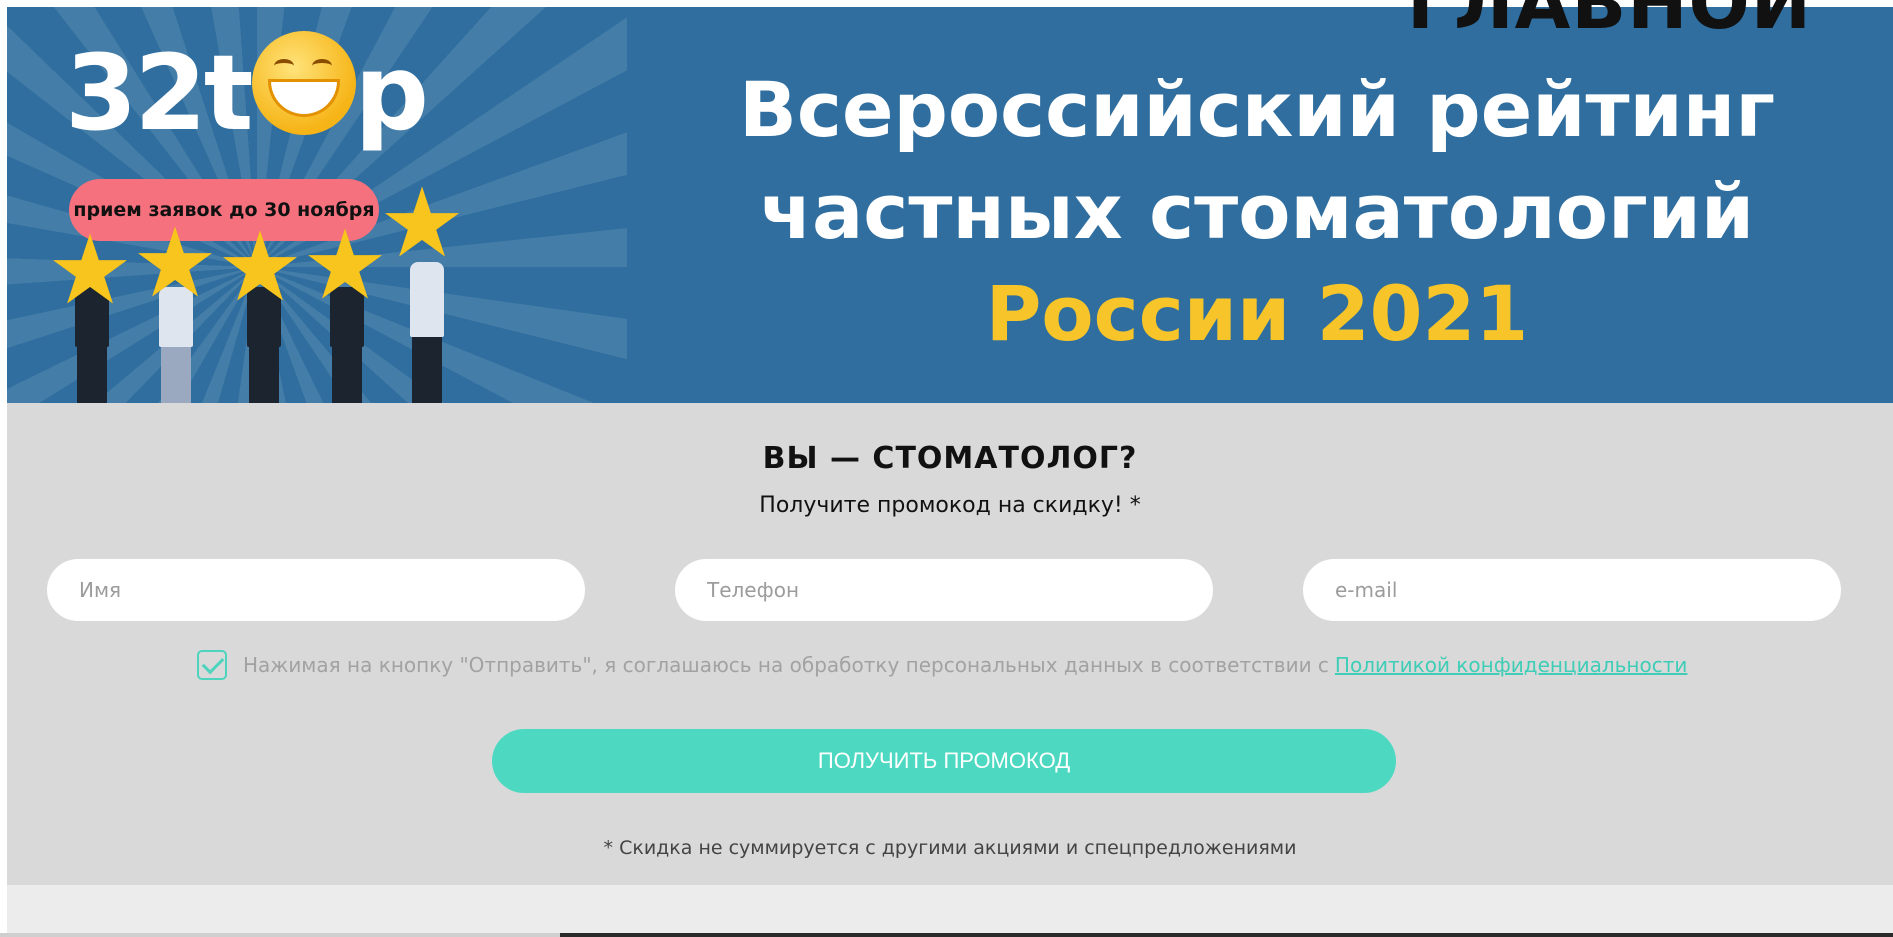  I want to click on logo: 32t p, so click(247, 92).